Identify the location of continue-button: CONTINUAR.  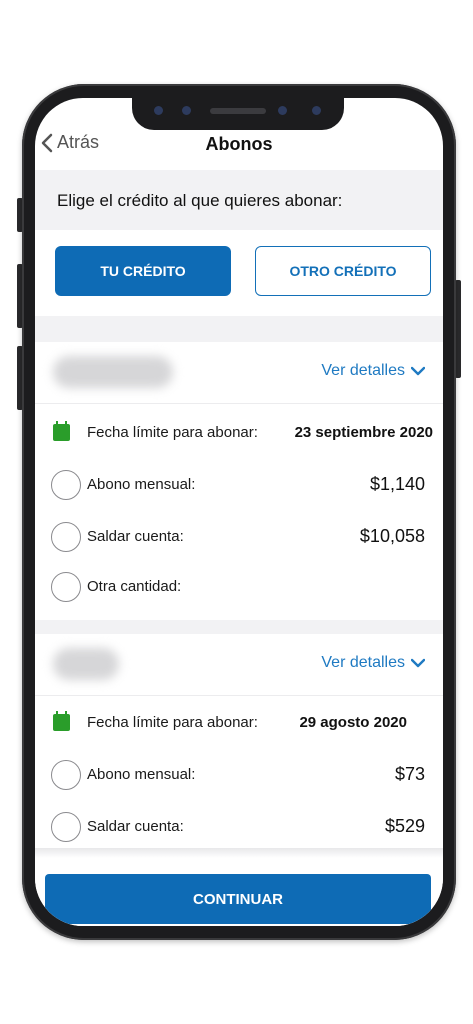
(238, 899).